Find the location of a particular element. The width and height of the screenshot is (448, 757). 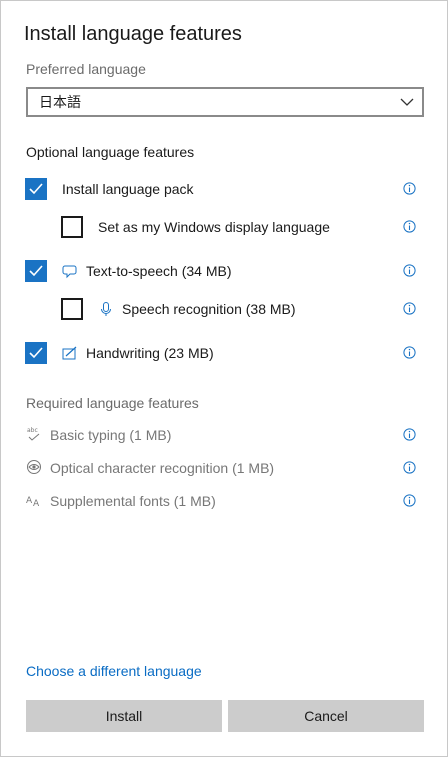

svg-text: abc is located at coordinates (32, 430).